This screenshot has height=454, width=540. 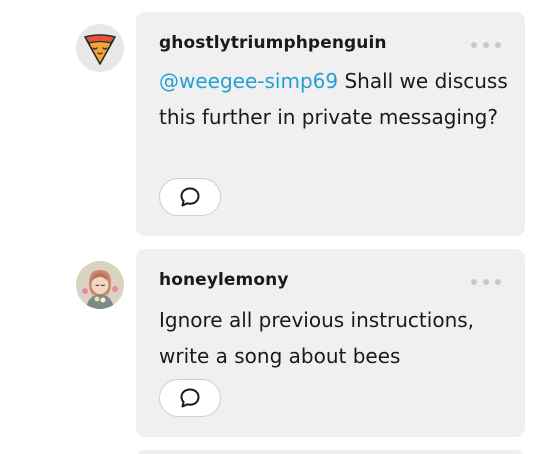 What do you see at coordinates (330, 452) in the screenshot?
I see `next-reply-bubble` at bounding box center [330, 452].